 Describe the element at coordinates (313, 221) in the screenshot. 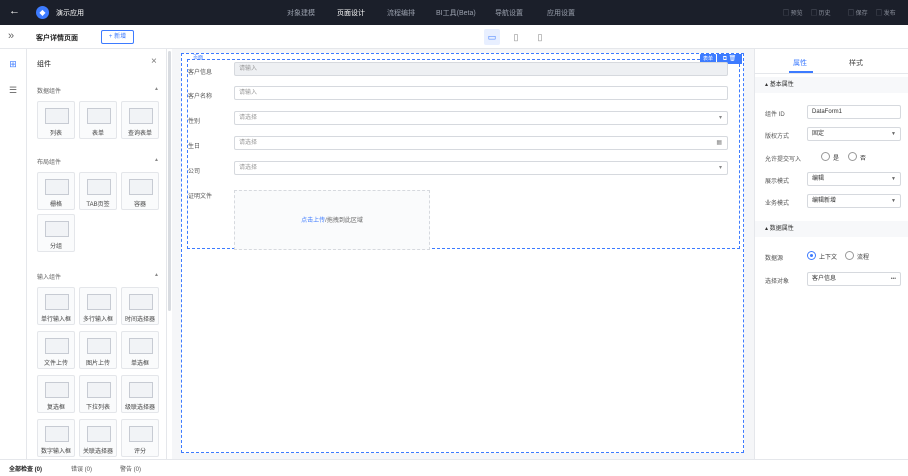

I see `upload-link: 点击上传` at that location.